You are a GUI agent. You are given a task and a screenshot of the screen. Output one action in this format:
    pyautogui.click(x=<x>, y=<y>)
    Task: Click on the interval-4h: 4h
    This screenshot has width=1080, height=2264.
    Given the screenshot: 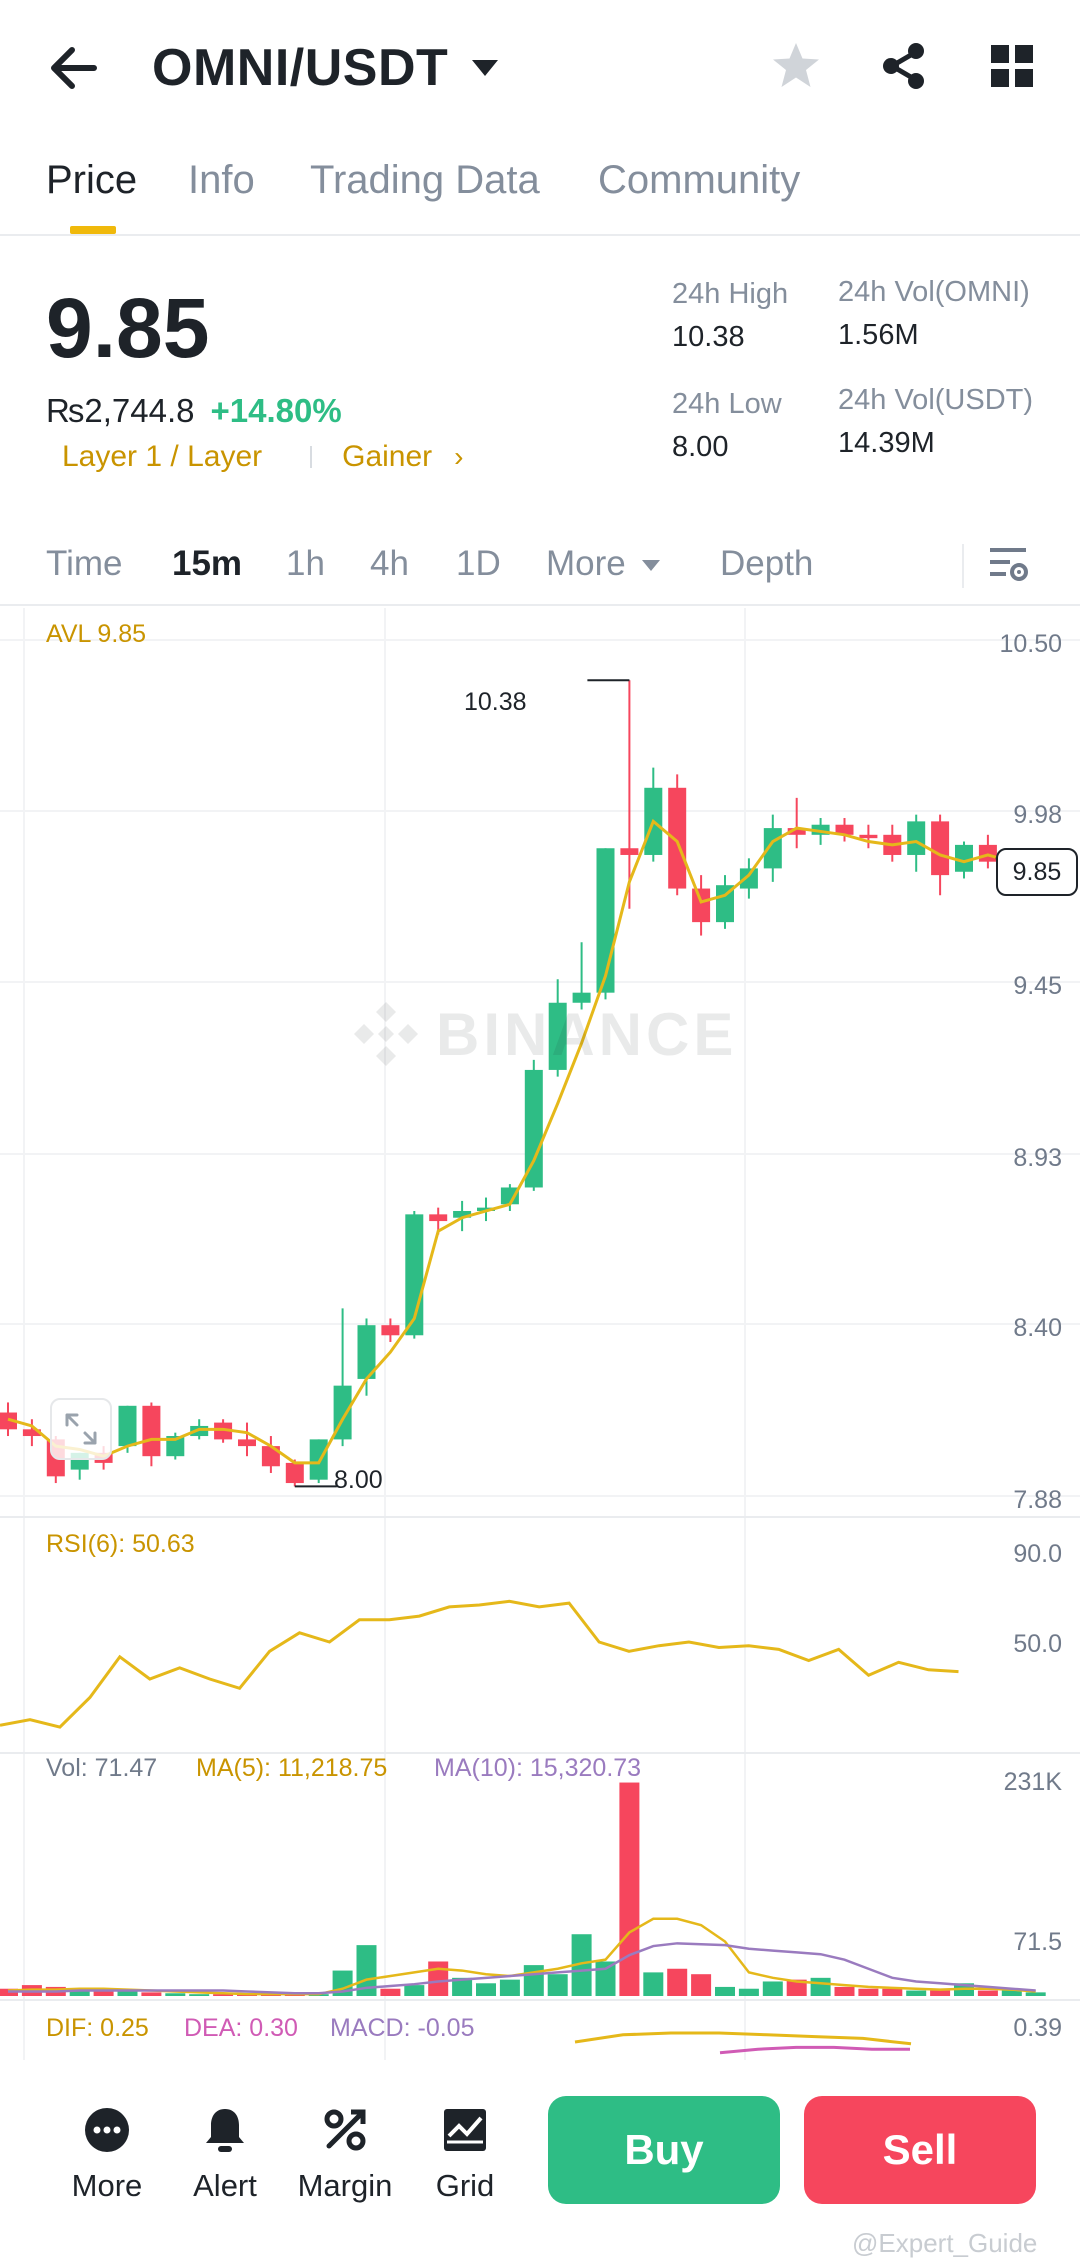 What is the action you would take?
    pyautogui.click(x=389, y=564)
    